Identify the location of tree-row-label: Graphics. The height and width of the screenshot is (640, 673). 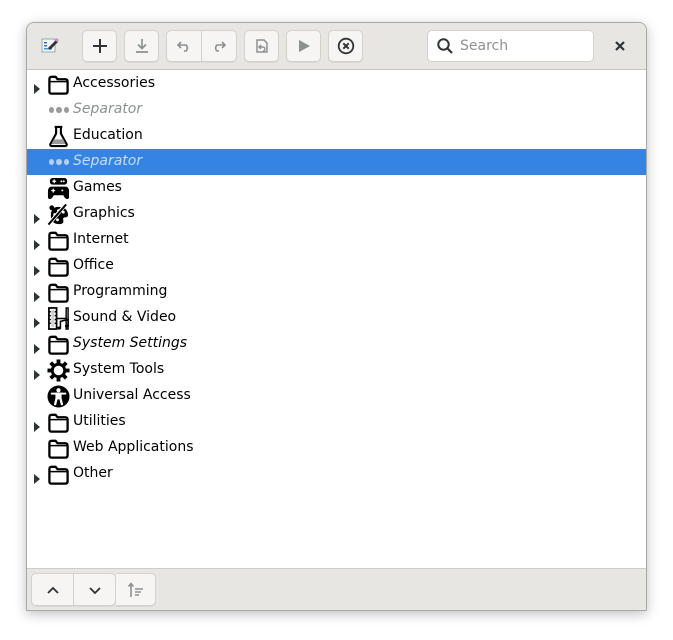
(104, 213).